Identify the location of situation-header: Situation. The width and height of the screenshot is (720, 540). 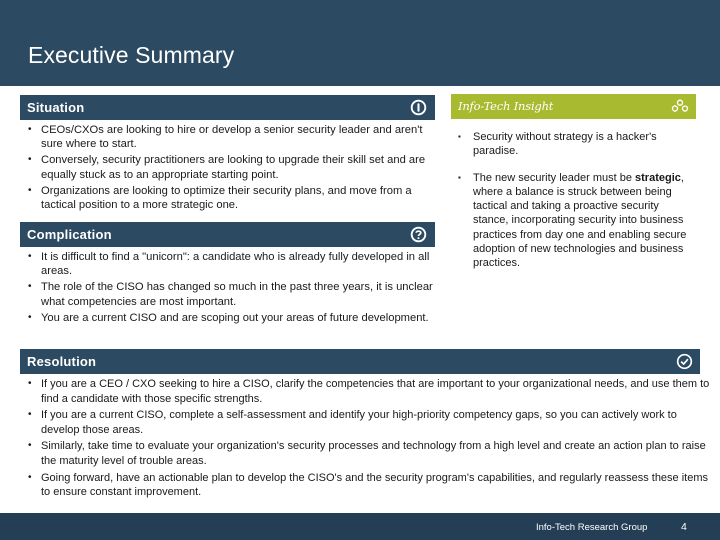
(227, 107).